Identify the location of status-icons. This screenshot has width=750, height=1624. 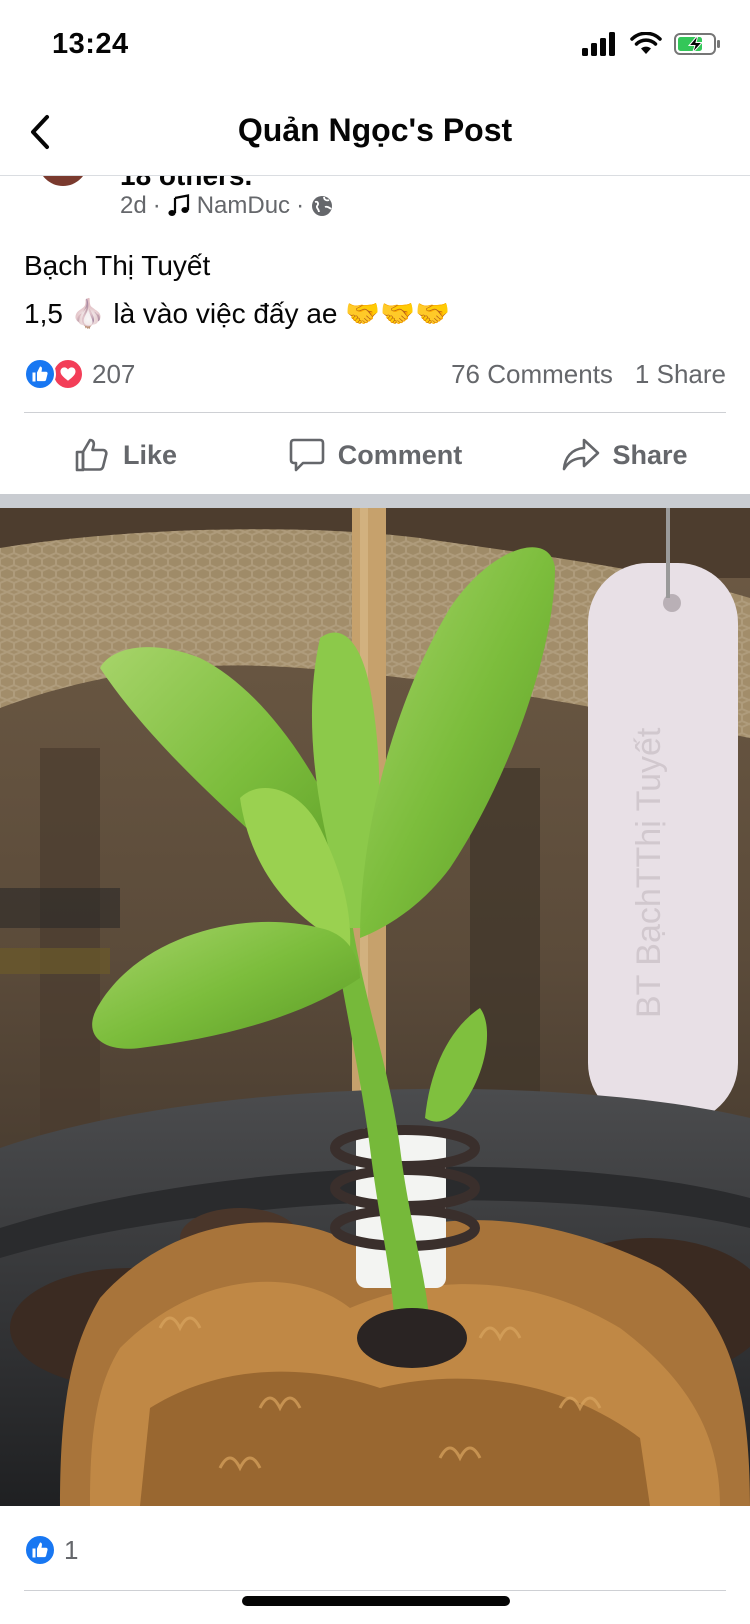
(652, 44).